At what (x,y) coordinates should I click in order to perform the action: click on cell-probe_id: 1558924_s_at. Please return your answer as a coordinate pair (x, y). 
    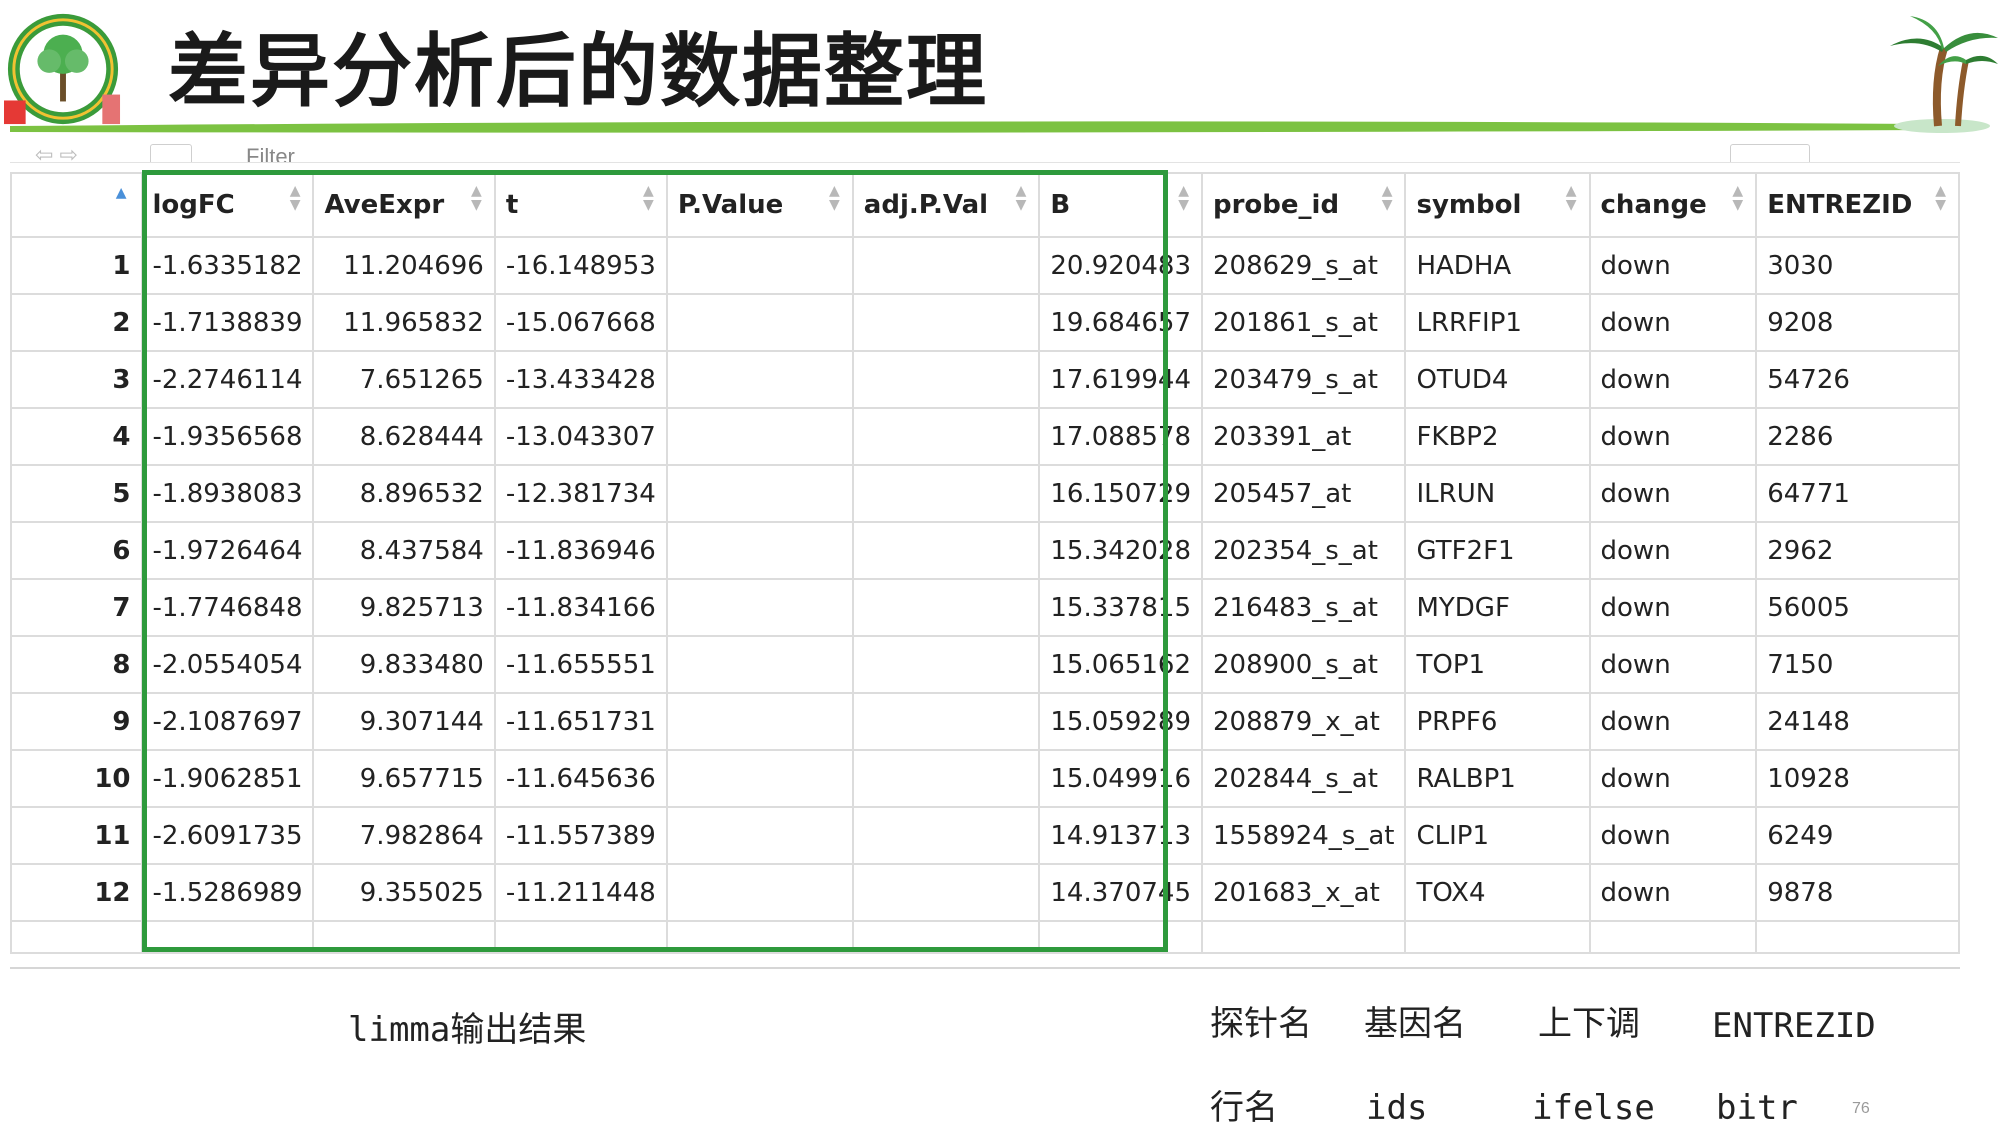
    Looking at the image, I should click on (1303, 835).